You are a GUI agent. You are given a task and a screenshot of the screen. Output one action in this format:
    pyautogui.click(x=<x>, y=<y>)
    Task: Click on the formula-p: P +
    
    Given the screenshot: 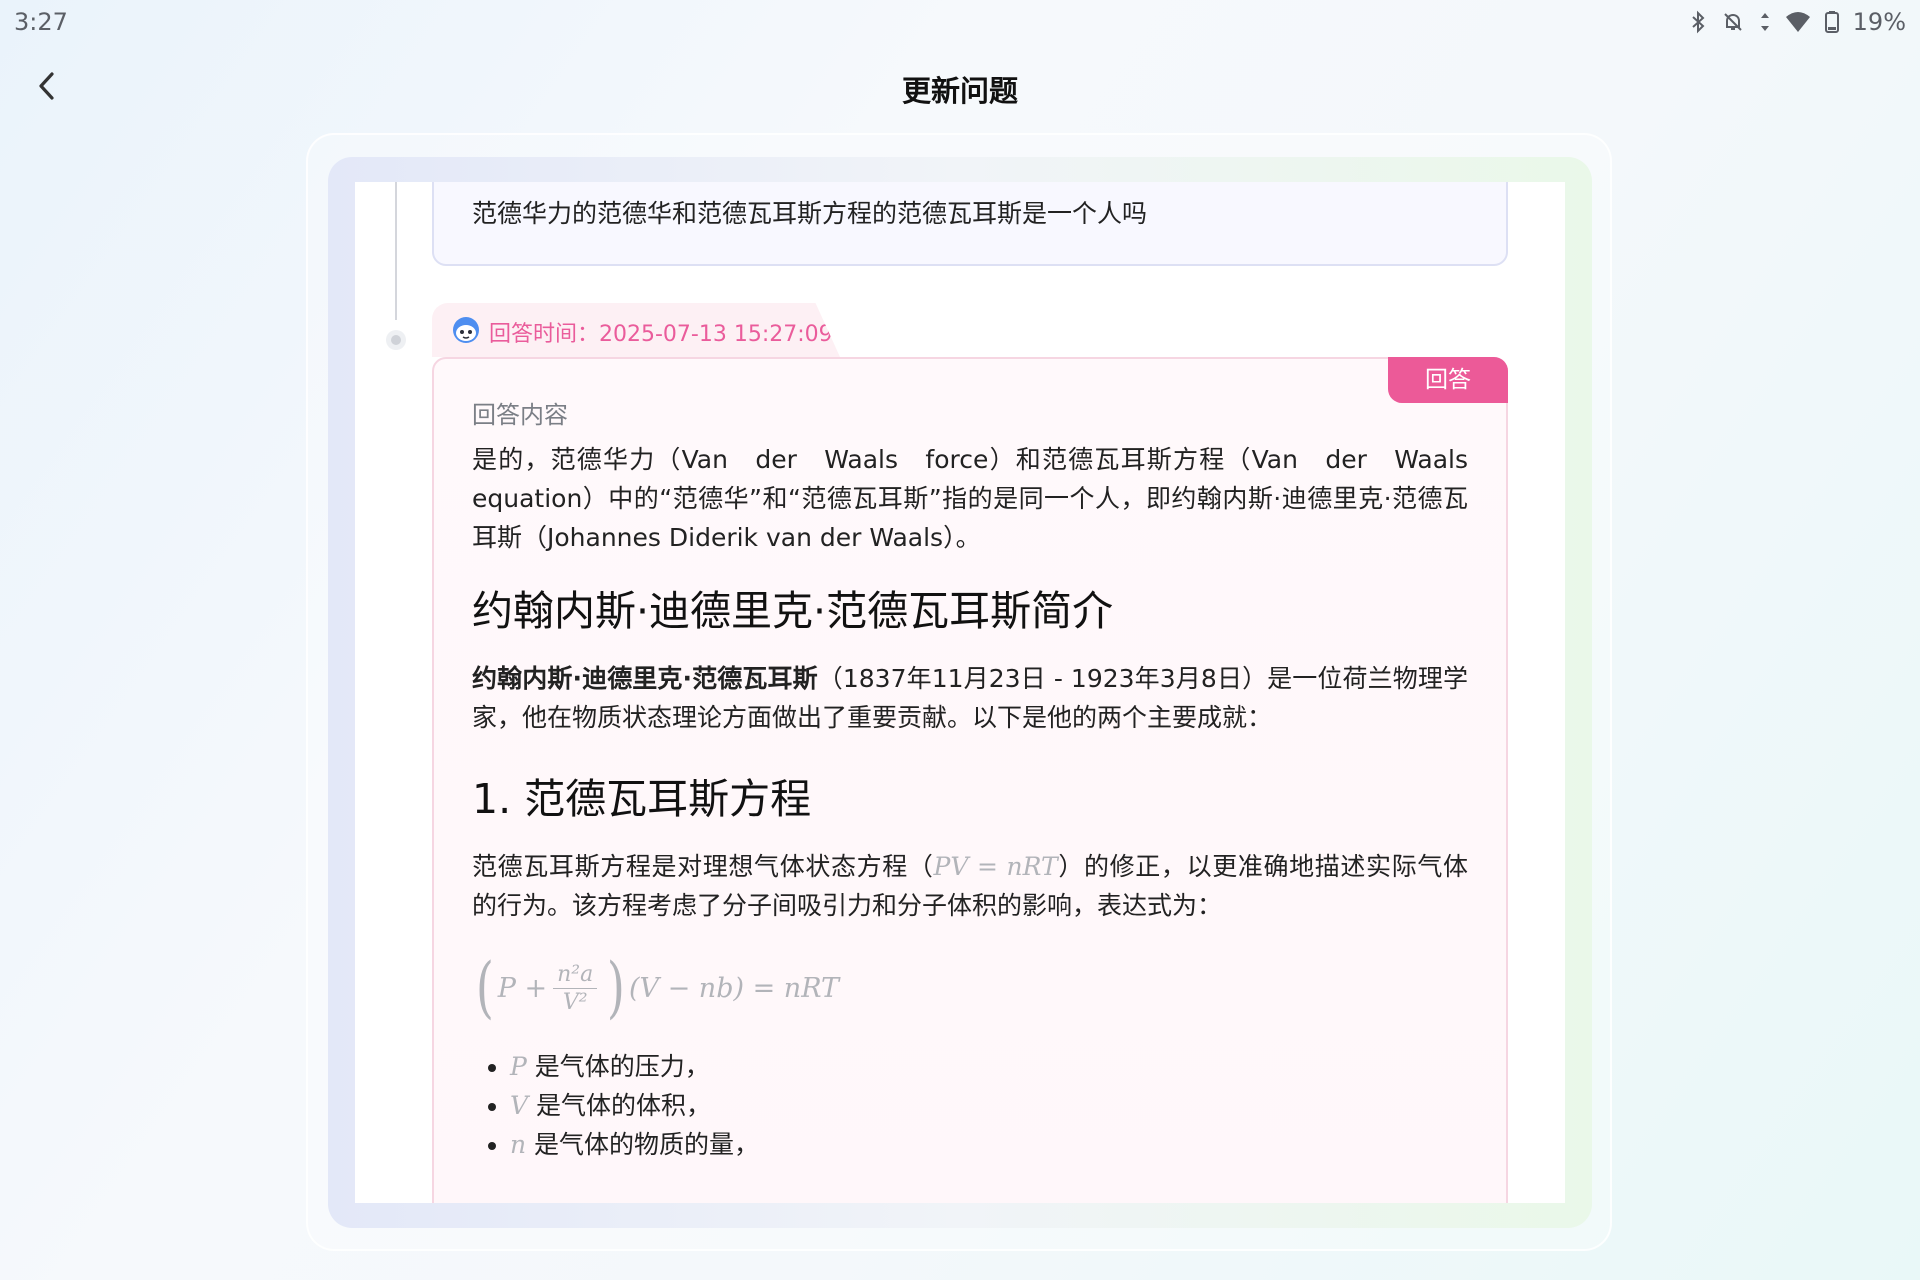 What is the action you would take?
    pyautogui.click(x=522, y=988)
    